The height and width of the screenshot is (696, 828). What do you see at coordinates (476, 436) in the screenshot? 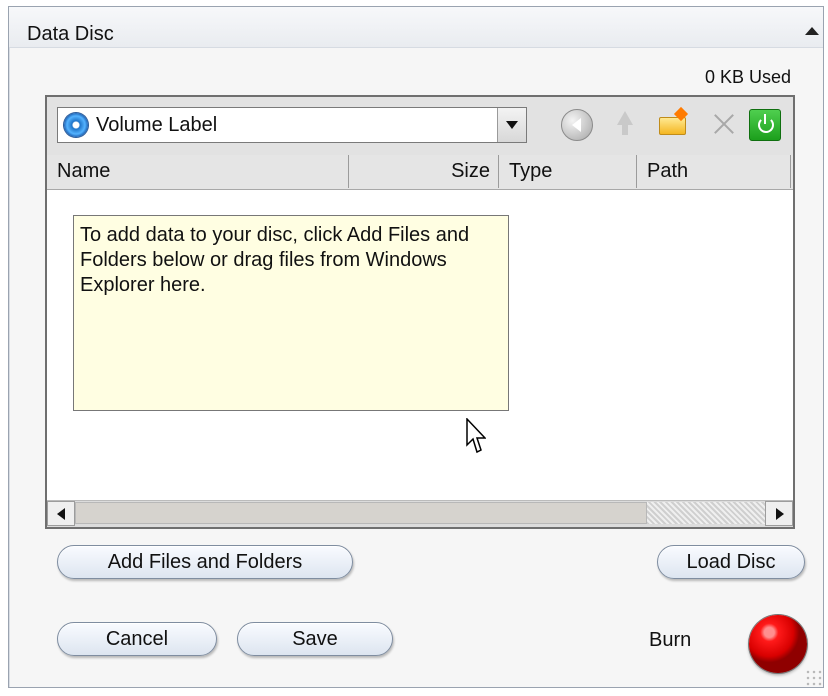
I see `mouse-pointer-icon` at bounding box center [476, 436].